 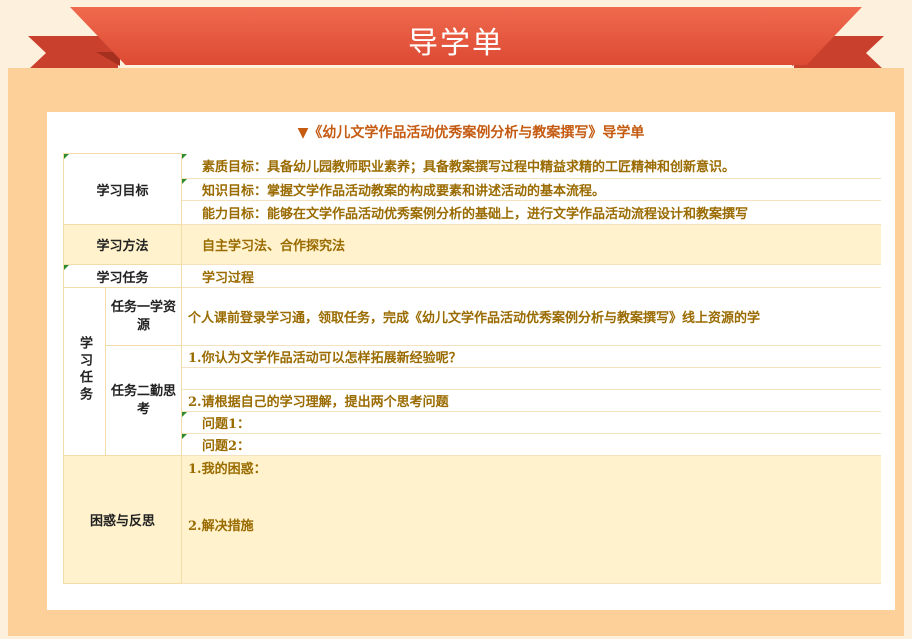 What do you see at coordinates (531, 444) in the screenshot?
I see `task2-problem-2: 问题2：` at bounding box center [531, 444].